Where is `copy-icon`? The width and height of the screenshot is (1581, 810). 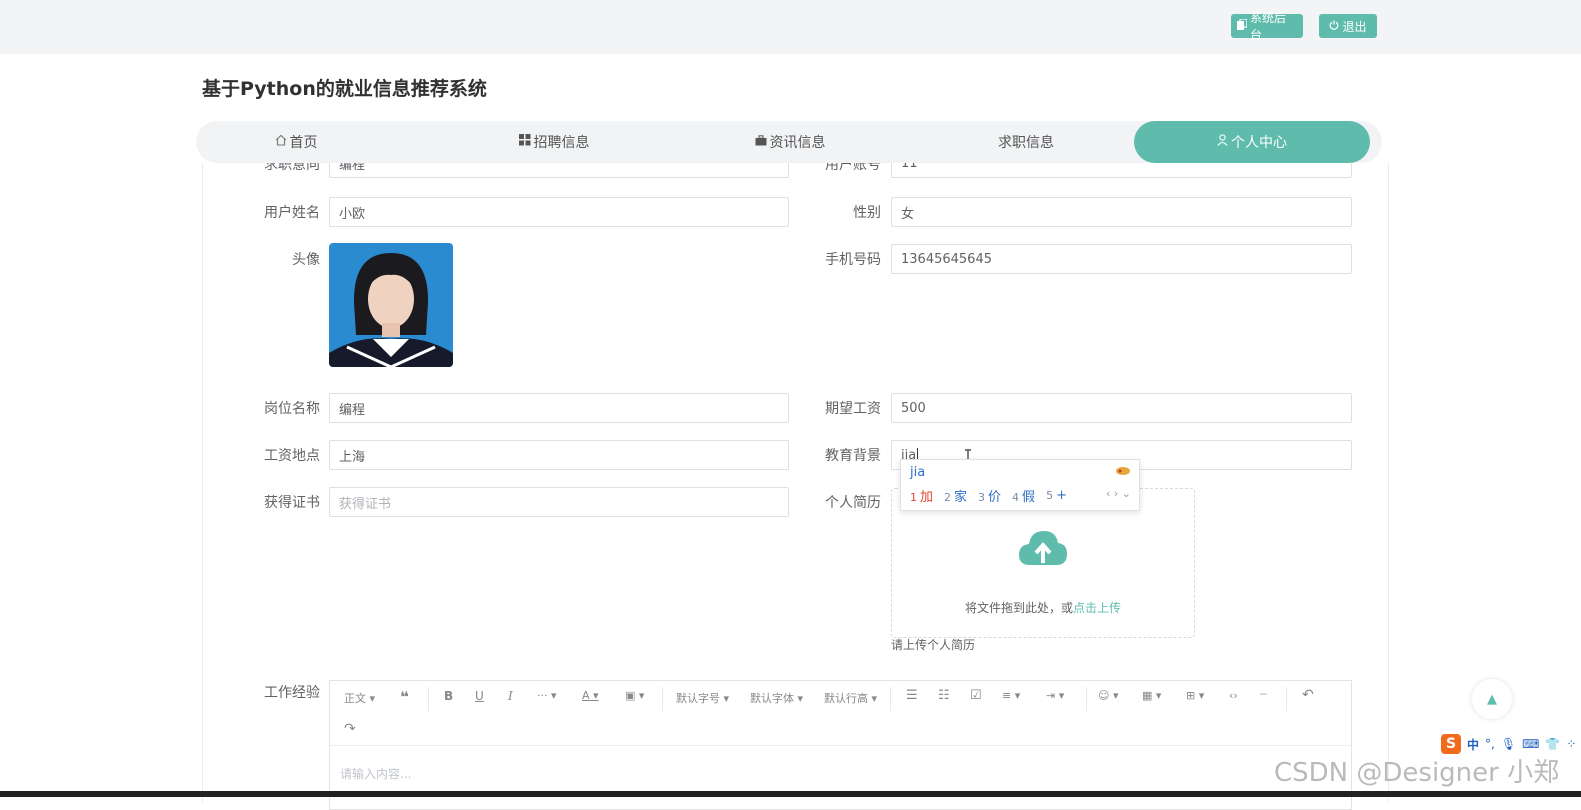
copy-icon is located at coordinates (1242, 25).